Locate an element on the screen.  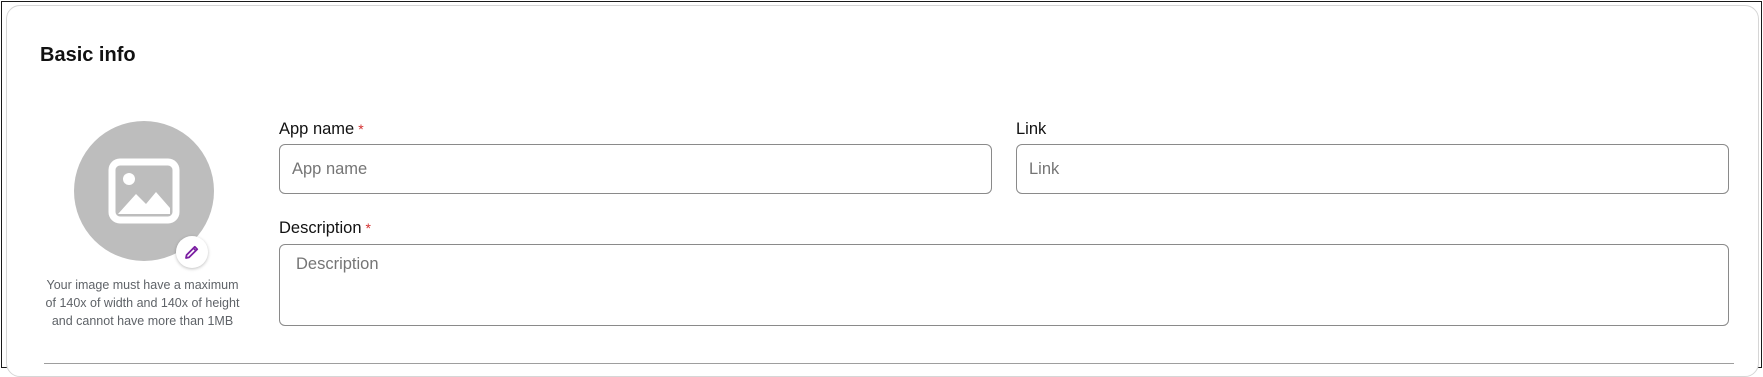
app-name-label: App name * is located at coordinates (321, 129).